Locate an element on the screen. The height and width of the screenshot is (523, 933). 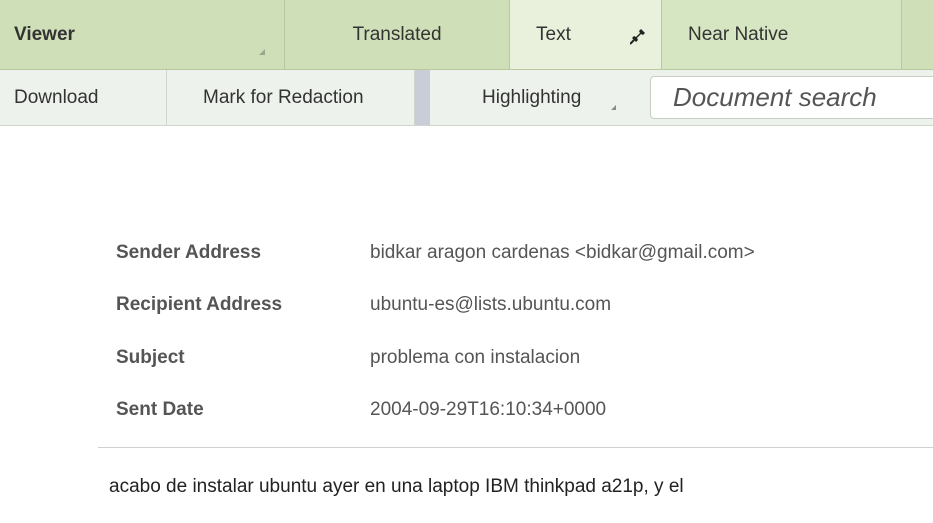
tab-near-native: Near Native is located at coordinates (782, 34).